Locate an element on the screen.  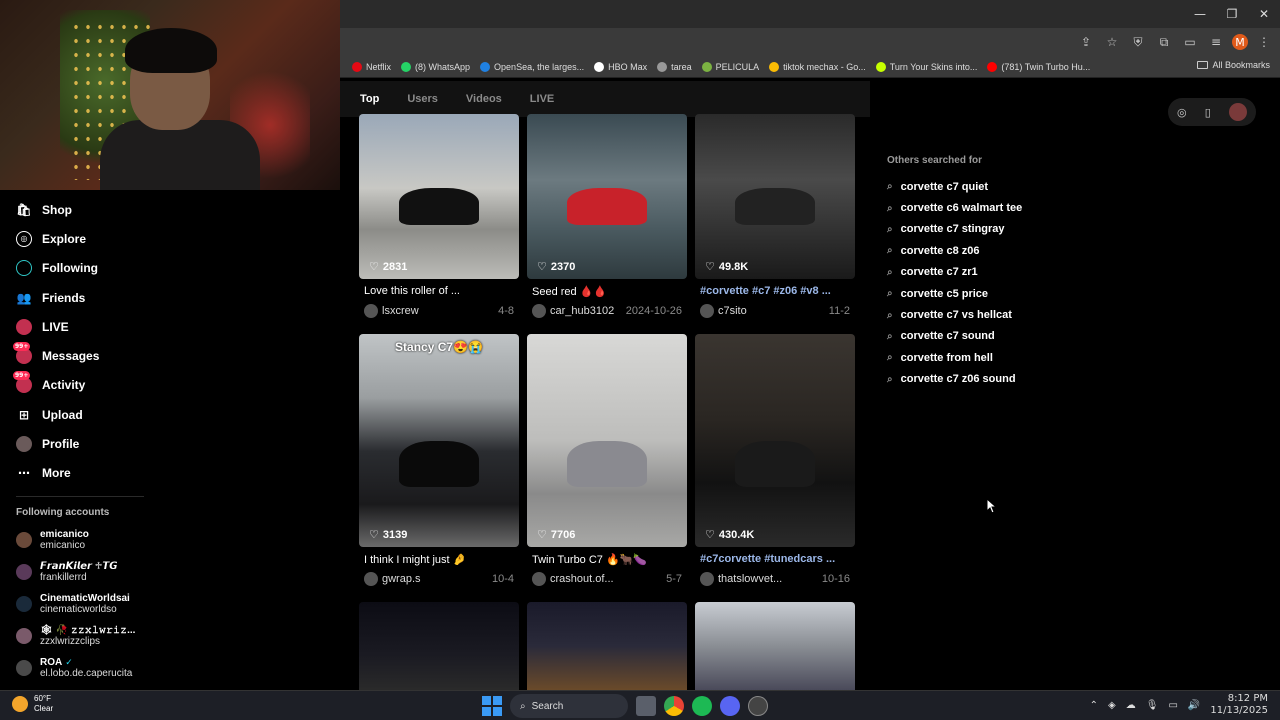
bookmark-star-icon: ☆ is located at coordinates (1112, 42).